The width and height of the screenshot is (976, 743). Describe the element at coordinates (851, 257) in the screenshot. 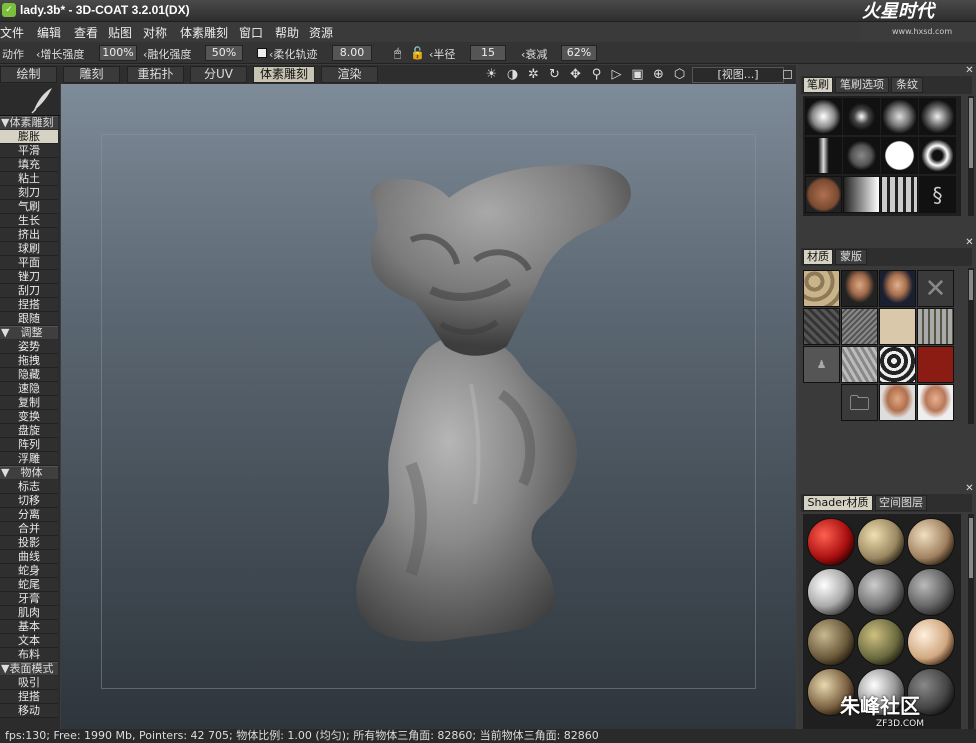

I see `tab-masks: 蒙版` at that location.